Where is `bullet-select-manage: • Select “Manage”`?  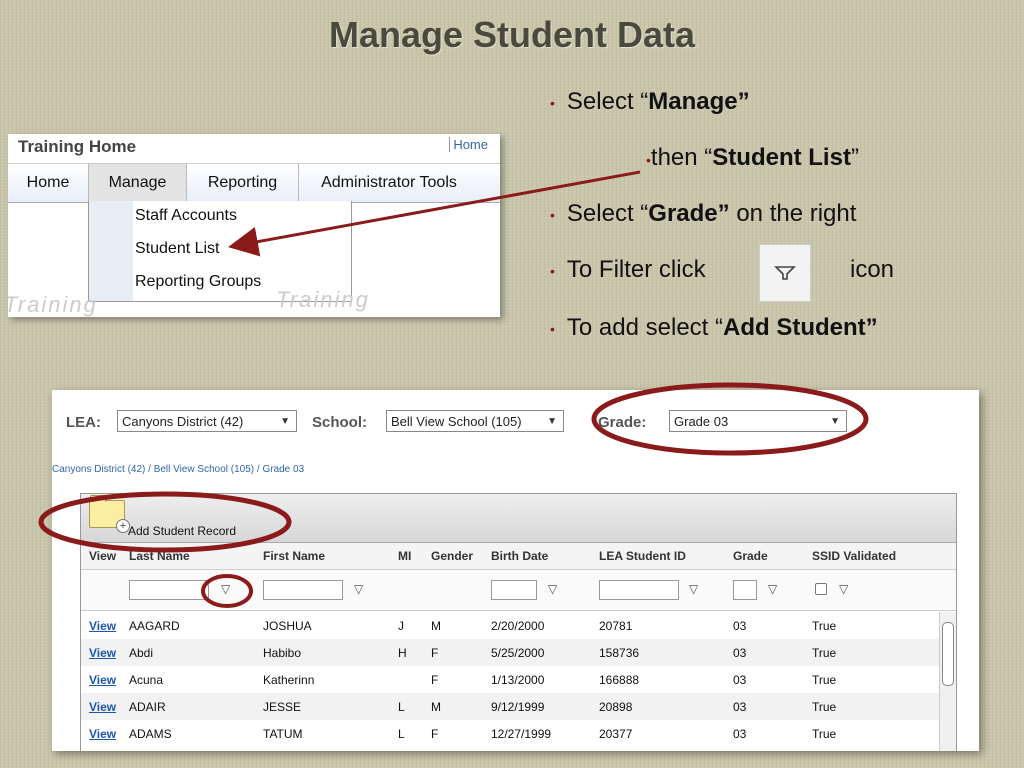
bullet-select-manage: • Select “Manage” is located at coordinates (650, 102).